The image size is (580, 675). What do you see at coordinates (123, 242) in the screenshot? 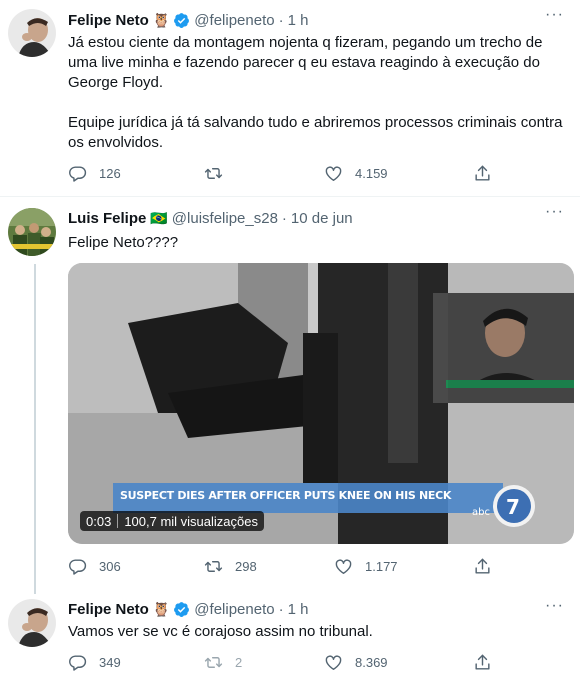
I see `tweet-text: Felipe Neto????` at bounding box center [123, 242].